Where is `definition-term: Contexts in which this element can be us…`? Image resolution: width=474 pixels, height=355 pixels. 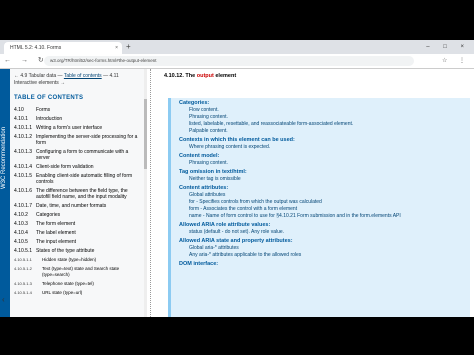 definition-term: Contexts in which this element can be us… is located at coordinates (324, 140).